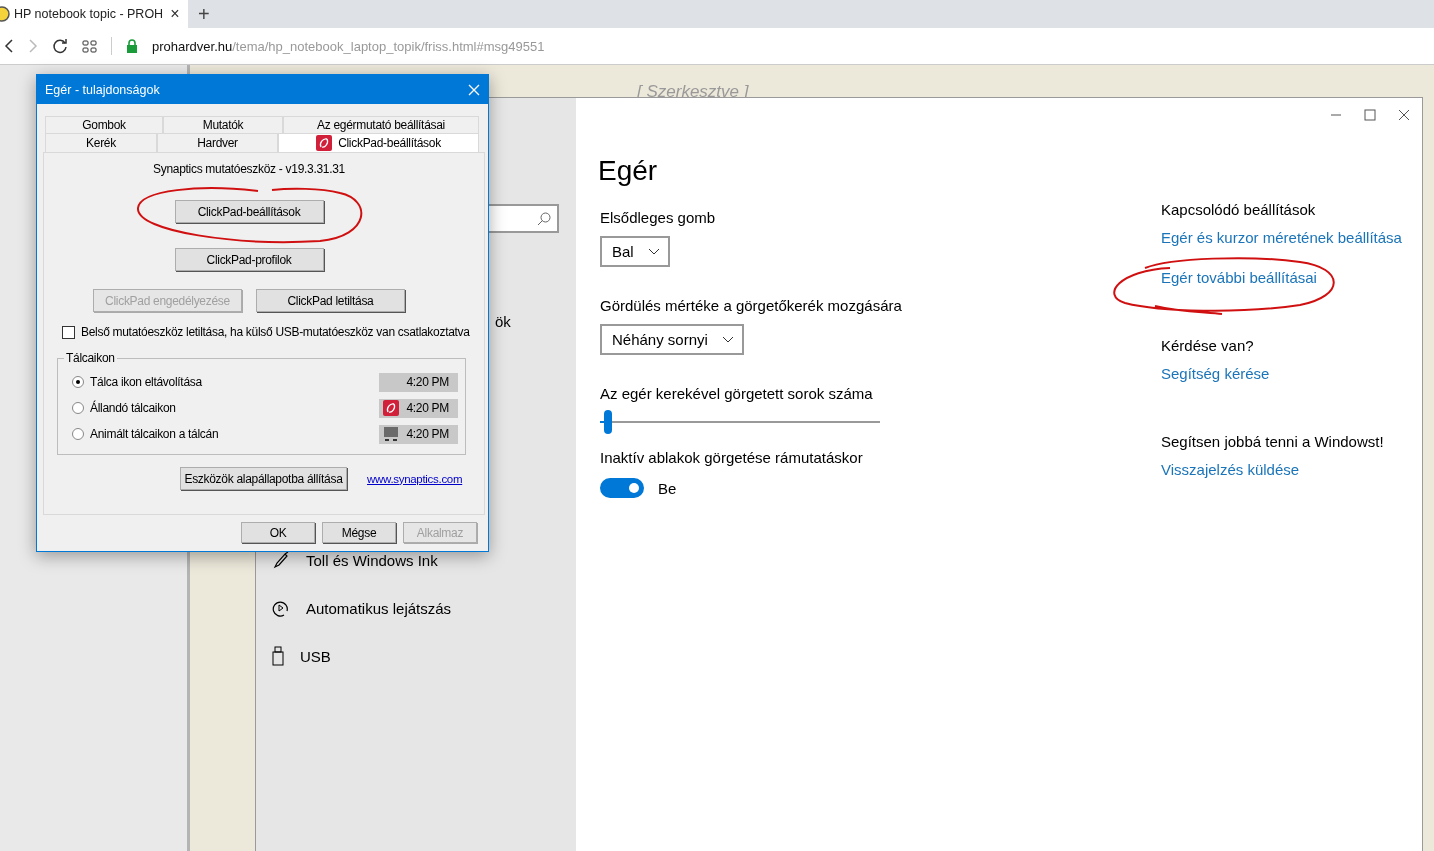  I want to click on dialog-tab: Mutatók, so click(223, 124).